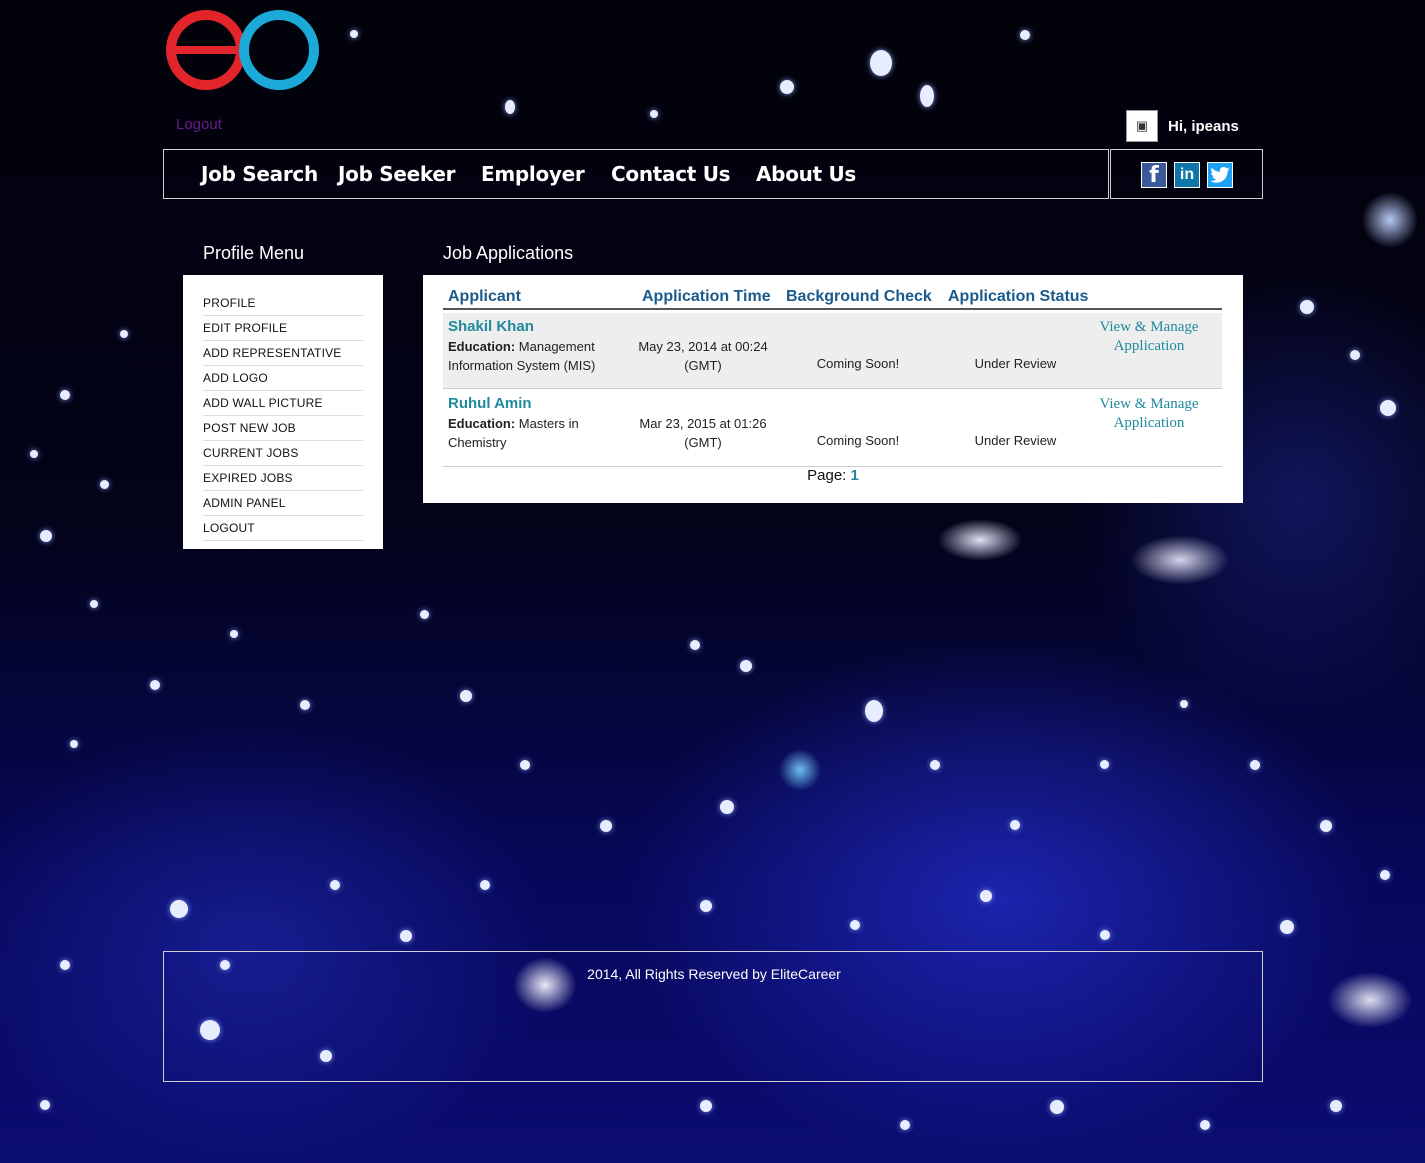 This screenshot has height=1163, width=1425. Describe the element at coordinates (283, 528) in the screenshot. I see `menu-logout: LOGOUT` at that location.